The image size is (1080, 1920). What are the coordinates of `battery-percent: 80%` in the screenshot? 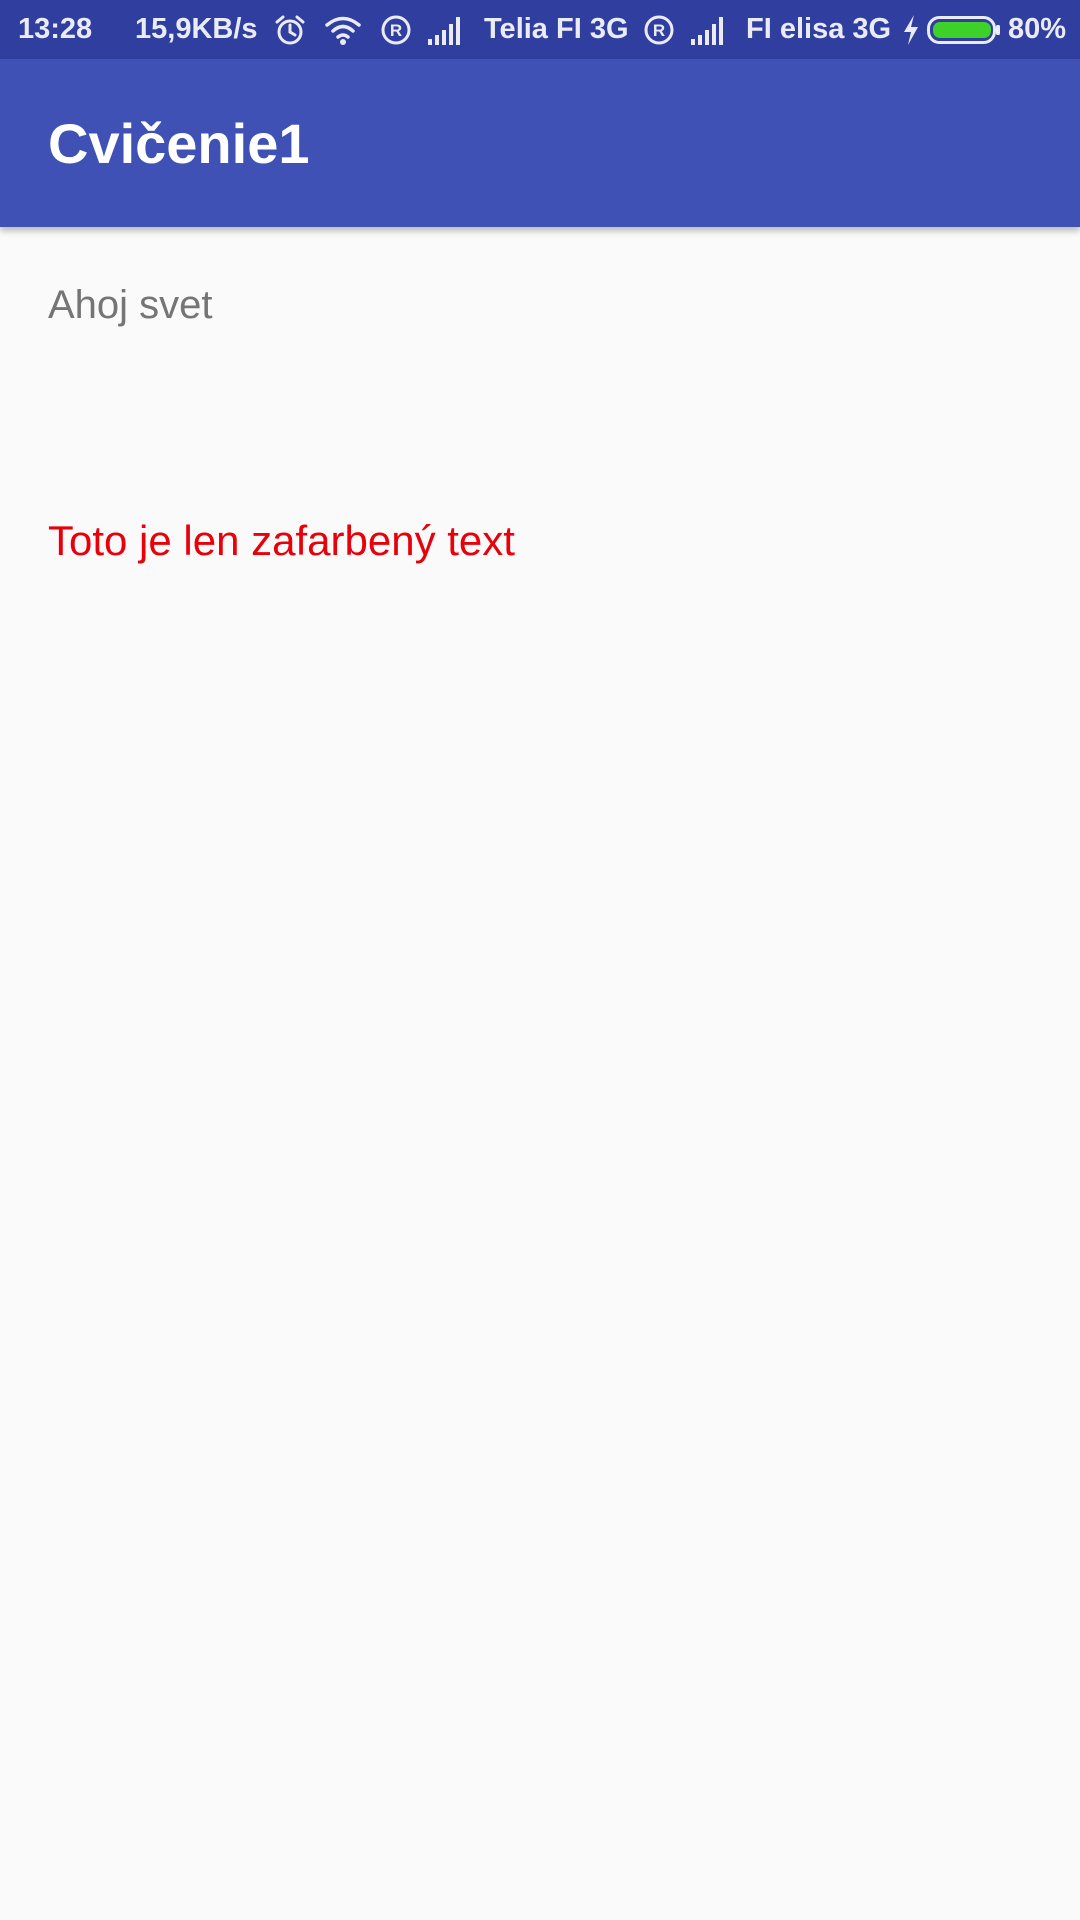 It's located at (1037, 29).